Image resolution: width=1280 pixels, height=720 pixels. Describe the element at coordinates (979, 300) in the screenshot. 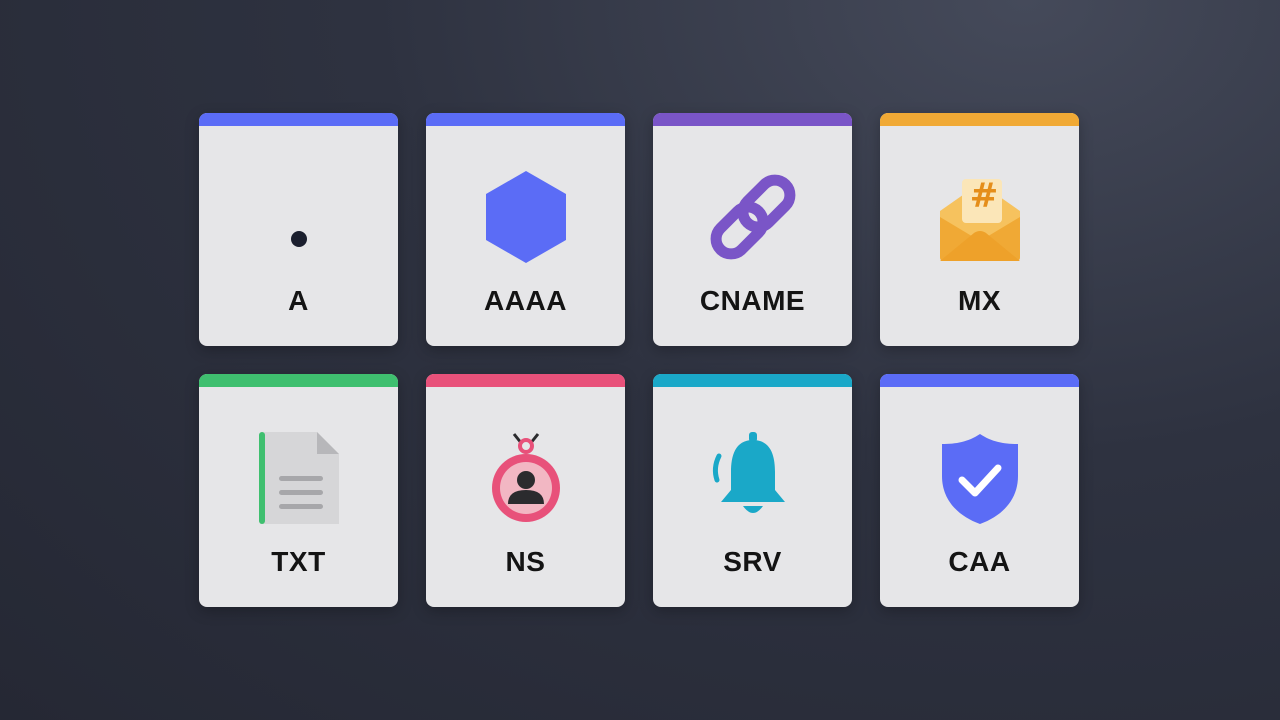

I see `record-card-label: MX` at that location.